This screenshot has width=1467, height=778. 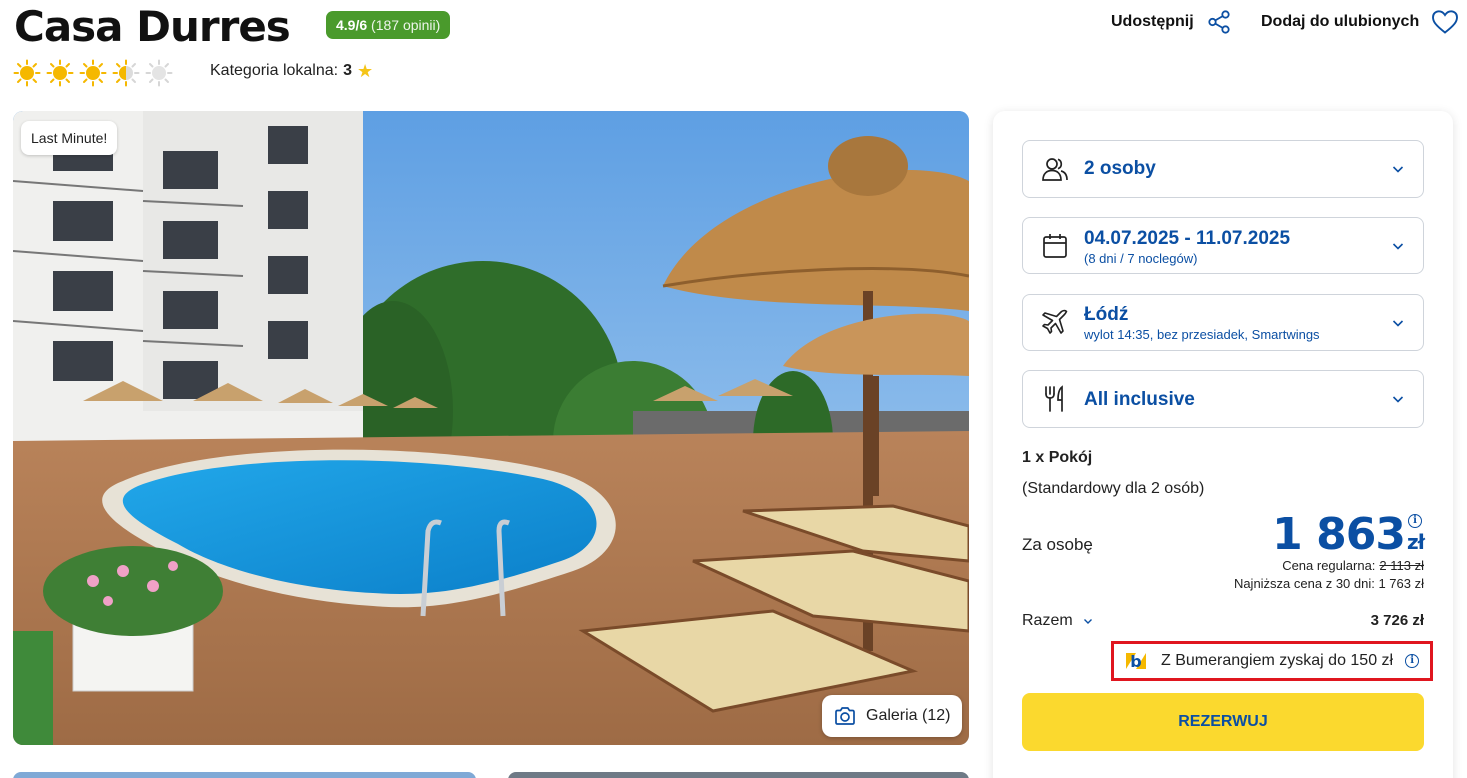 What do you see at coordinates (1328, 583) in the screenshot?
I see `lowest-price-30-days: Najniższa cena z 30 dni: 1 763 zł` at bounding box center [1328, 583].